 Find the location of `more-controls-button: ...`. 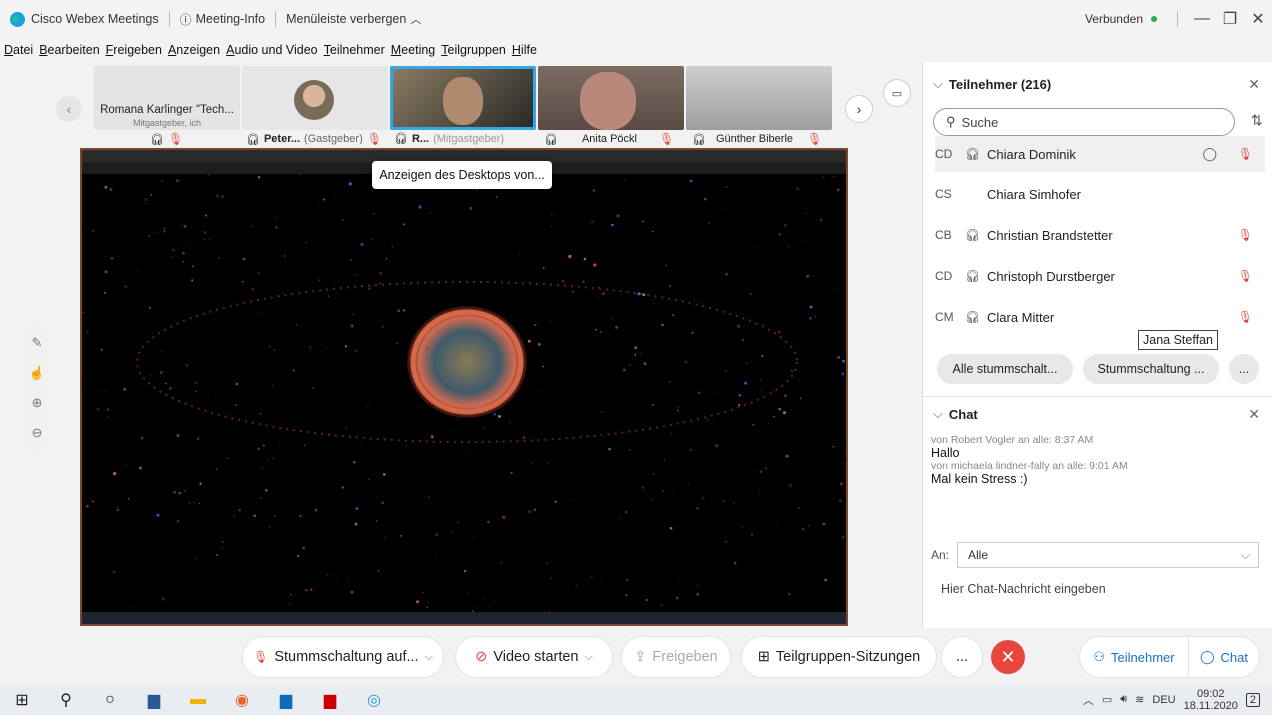

more-controls-button: ... is located at coordinates (962, 657).